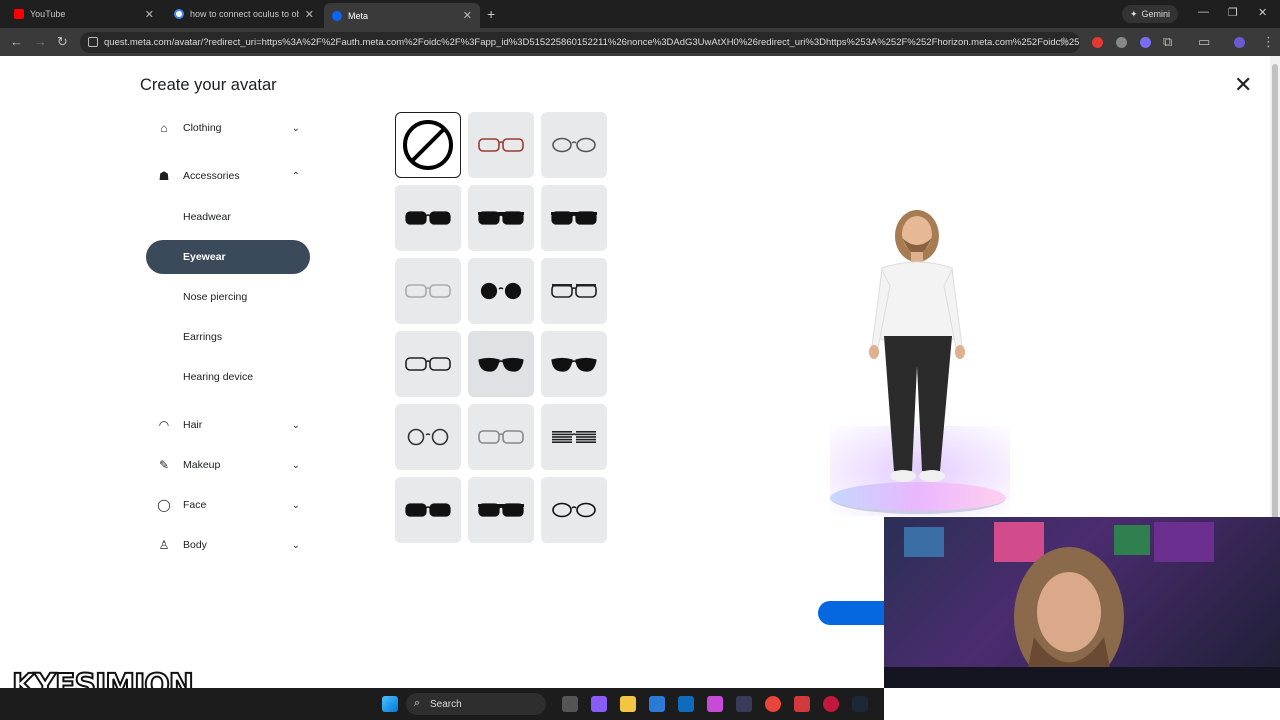 The width and height of the screenshot is (1280, 720). What do you see at coordinates (228, 257) in the screenshot?
I see `subcategory-eyewear: Eyewear` at bounding box center [228, 257].